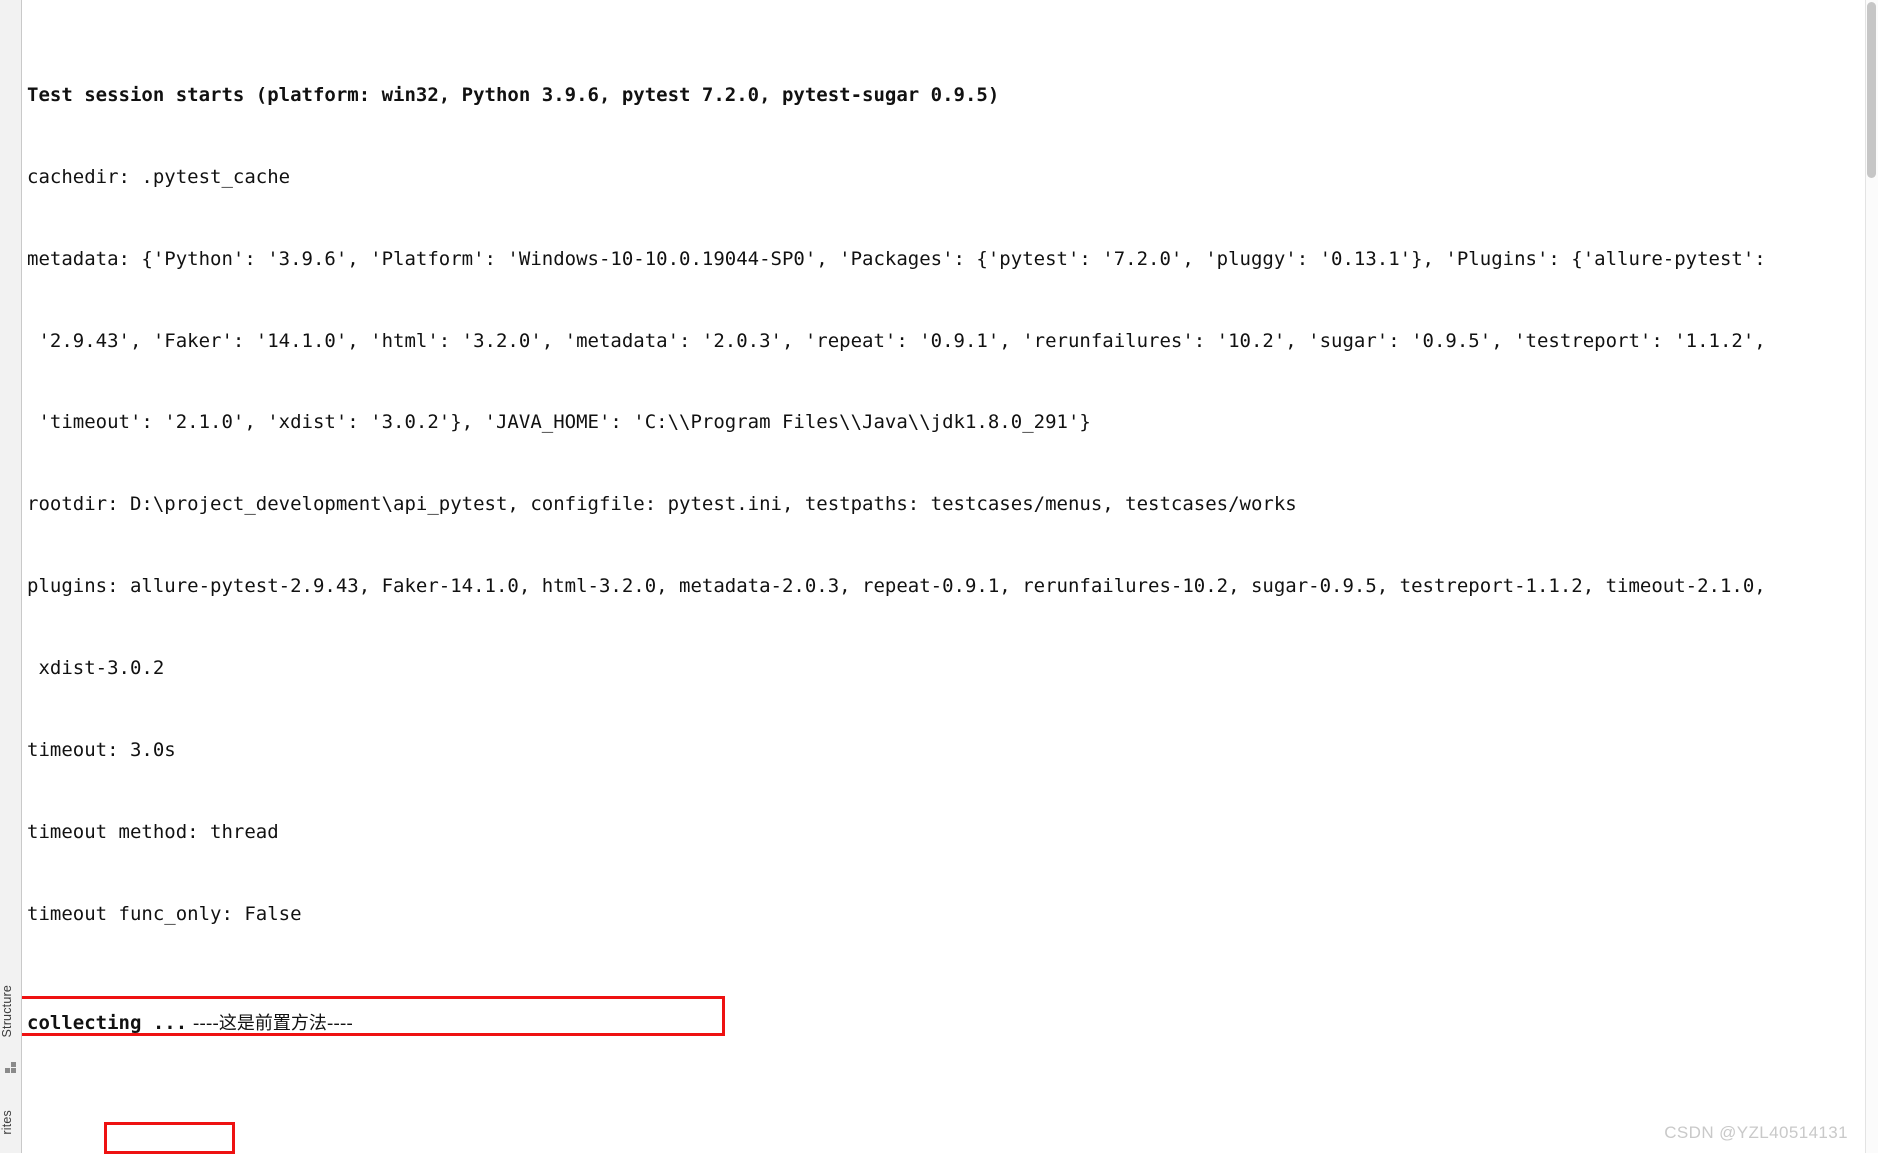 Image resolution: width=1878 pixels, height=1154 pixels. I want to click on timeout-method-text: timeout method: thread, so click(153, 831).